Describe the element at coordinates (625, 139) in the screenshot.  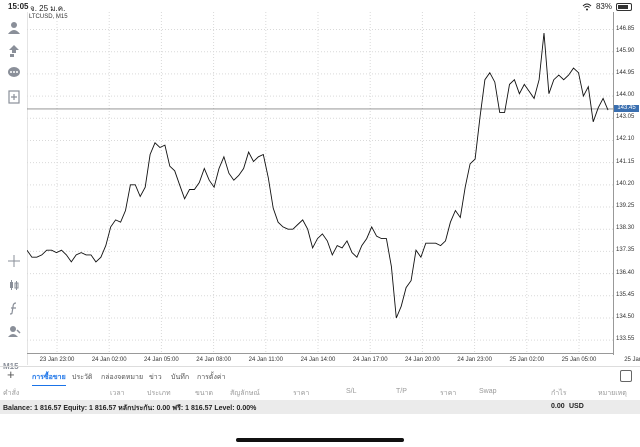
I see `y-tick-label: 142.10` at that location.